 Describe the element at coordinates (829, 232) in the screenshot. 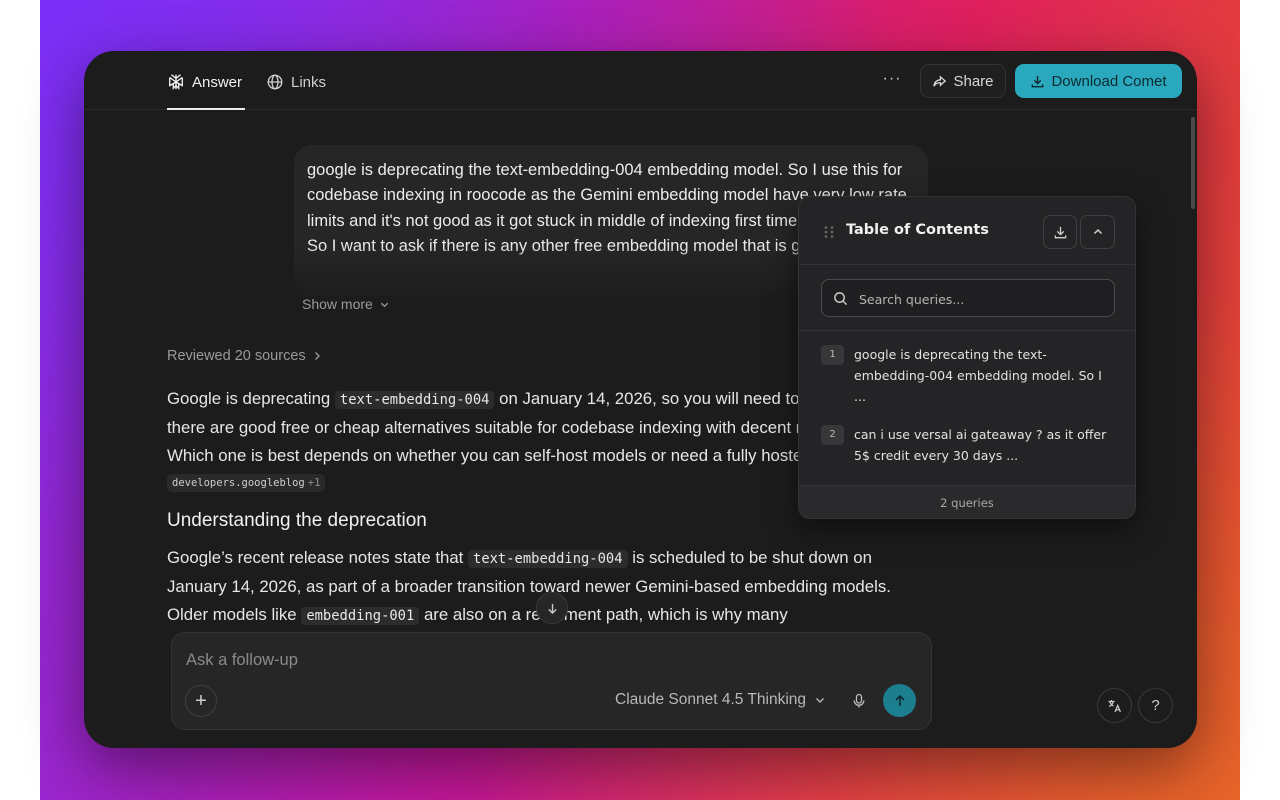

I see `drag-handle-icon` at that location.